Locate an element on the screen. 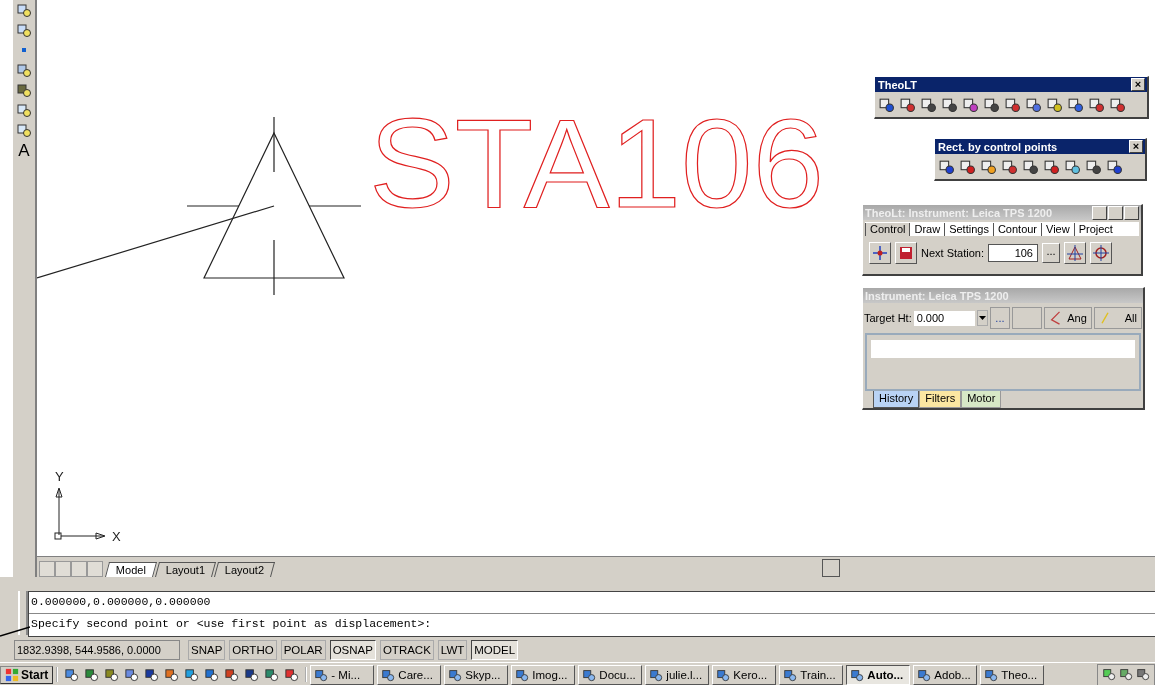 The image size is (1155, 685). target-height-field: 0.000 is located at coordinates (944, 318).